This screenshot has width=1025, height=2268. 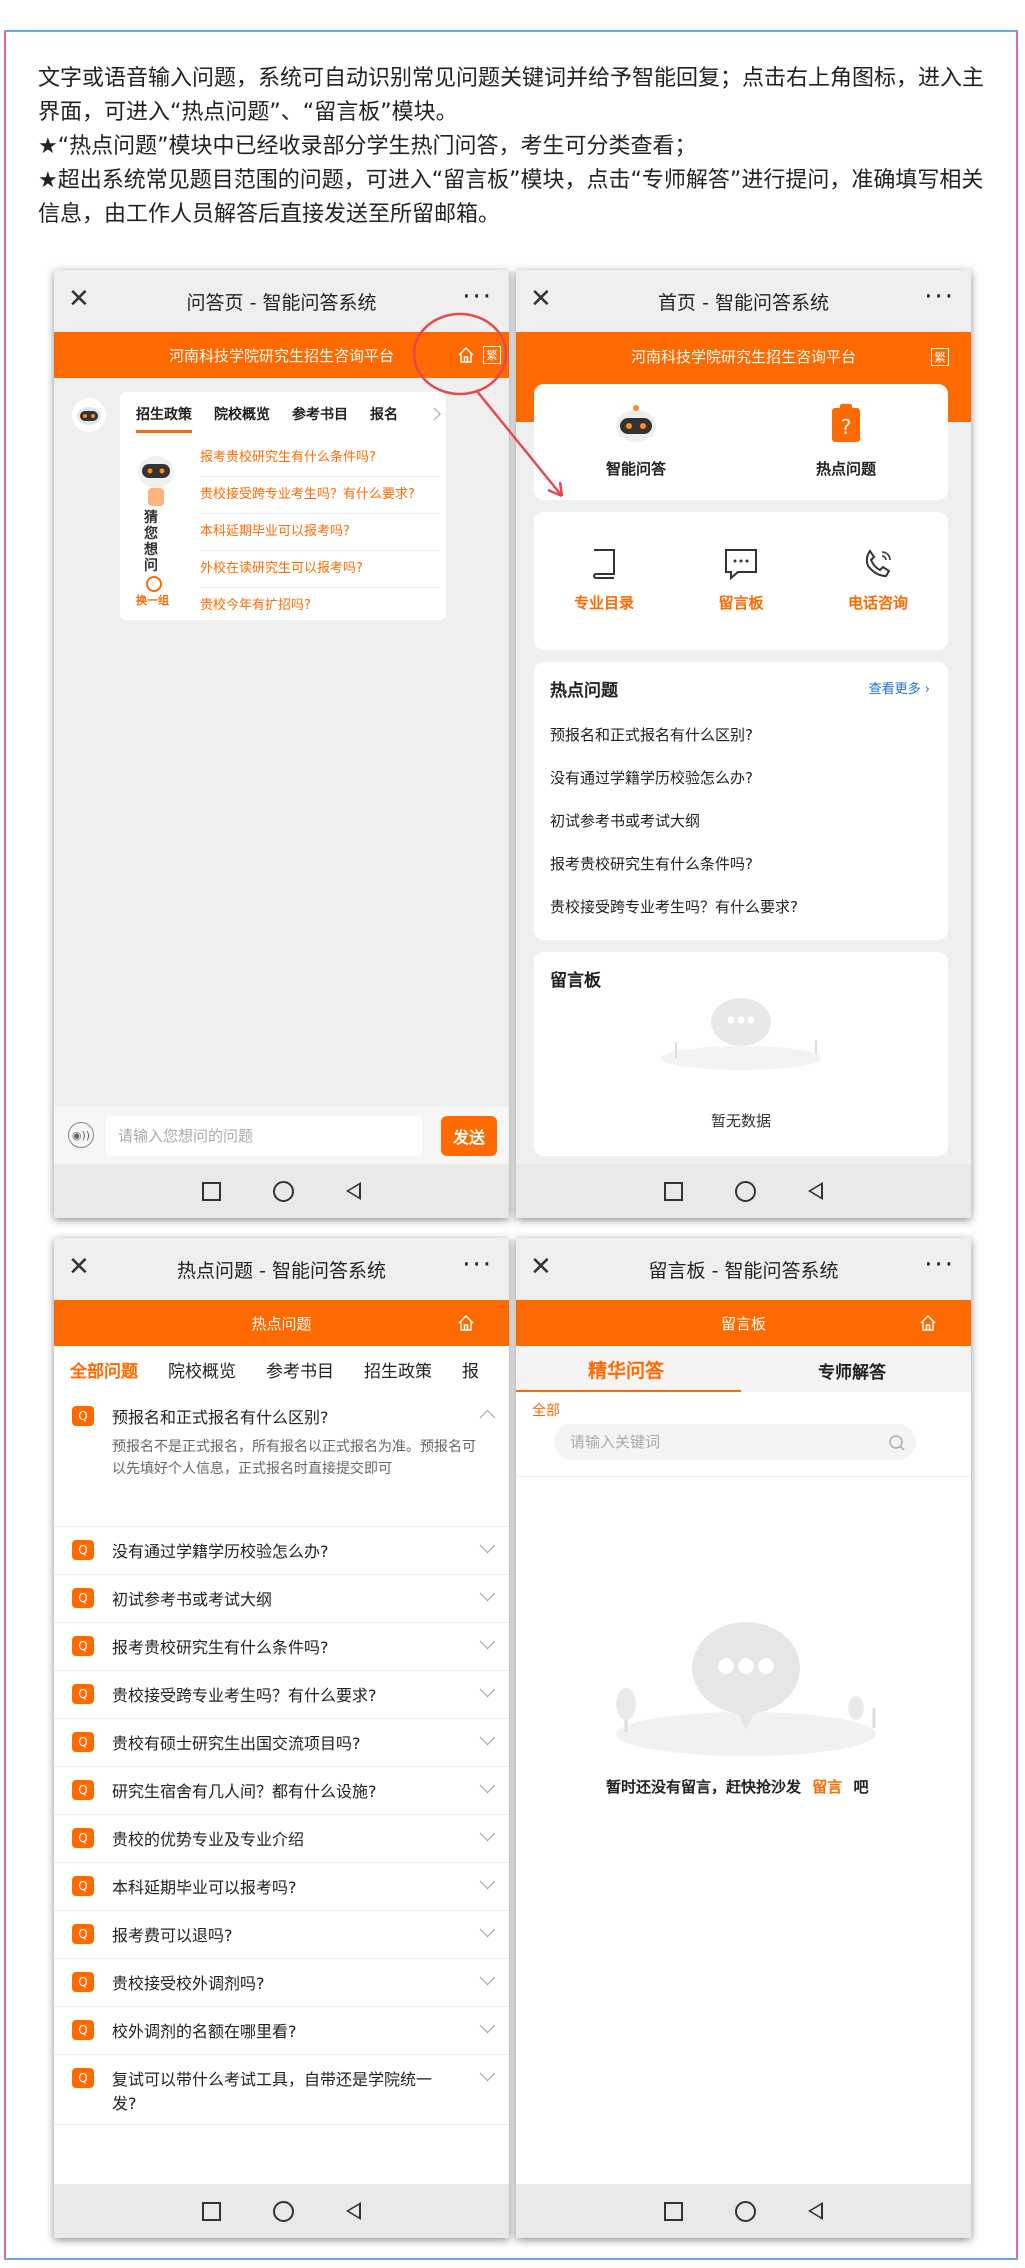 I want to click on tile-phone-consult: 电话咨询, so click(x=878, y=580).